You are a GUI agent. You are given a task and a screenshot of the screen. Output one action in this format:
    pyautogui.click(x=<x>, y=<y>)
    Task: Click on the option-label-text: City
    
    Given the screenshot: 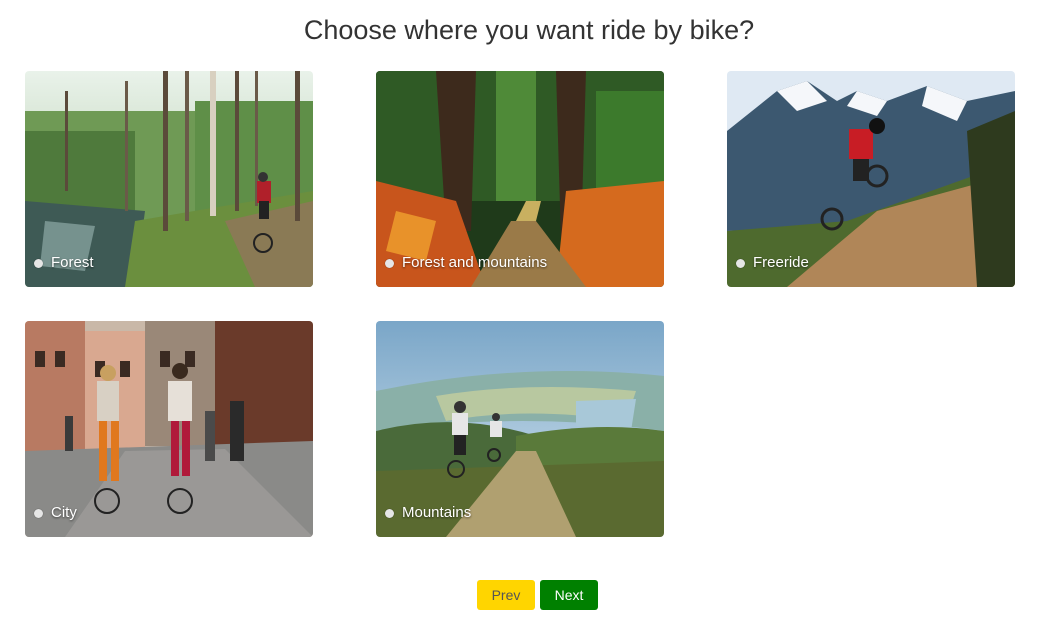 What is the action you would take?
    pyautogui.click(x=64, y=512)
    